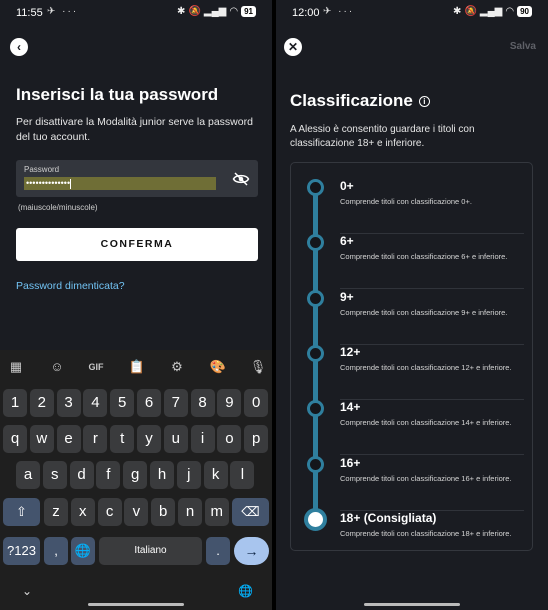 The width and height of the screenshot is (548, 610). What do you see at coordinates (457, 11) in the screenshot?
I see `bluetooth-icon: ✱` at bounding box center [457, 11].